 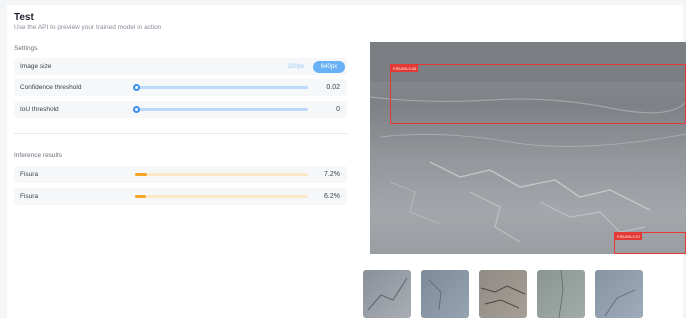 I want to click on detection-label: FISURA 0.07, so click(x=629, y=236).